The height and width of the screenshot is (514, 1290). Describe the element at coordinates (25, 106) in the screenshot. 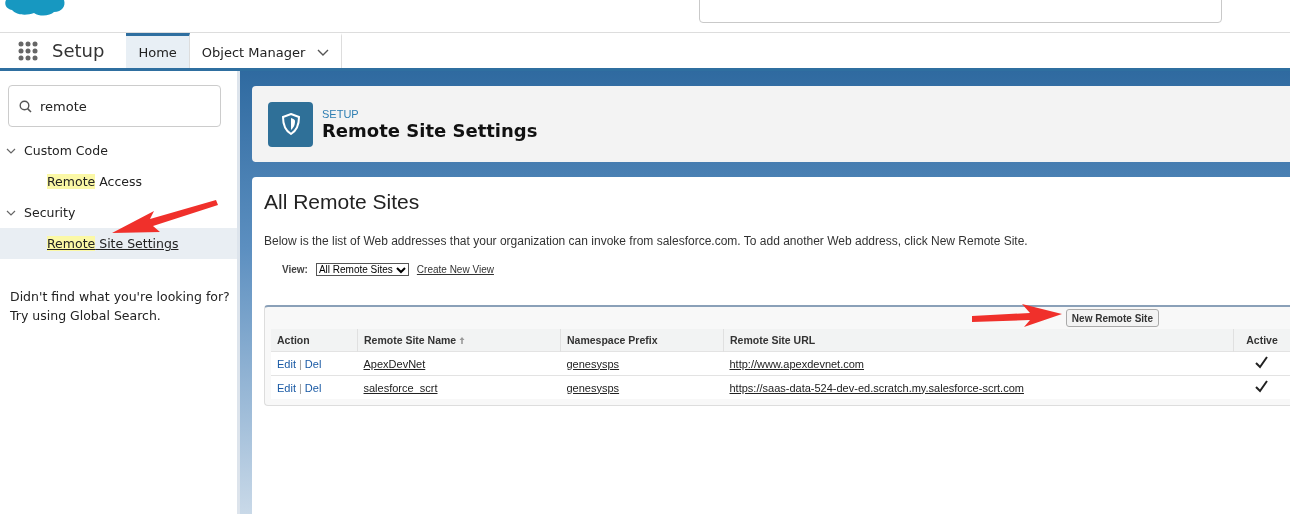

I see `search-icon` at that location.